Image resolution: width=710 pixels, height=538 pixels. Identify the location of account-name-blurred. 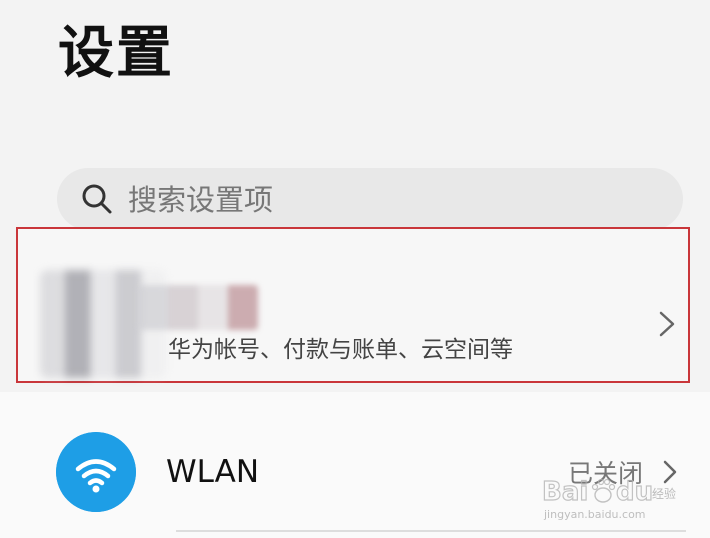
(198, 307).